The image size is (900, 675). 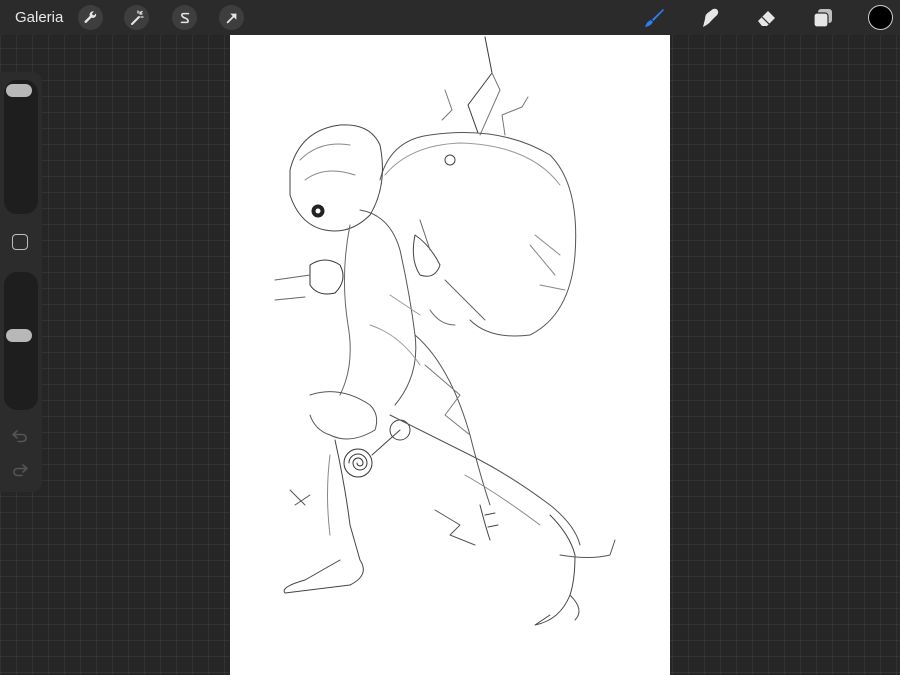 I want to click on opacity-slider-handle, so click(x=19, y=335).